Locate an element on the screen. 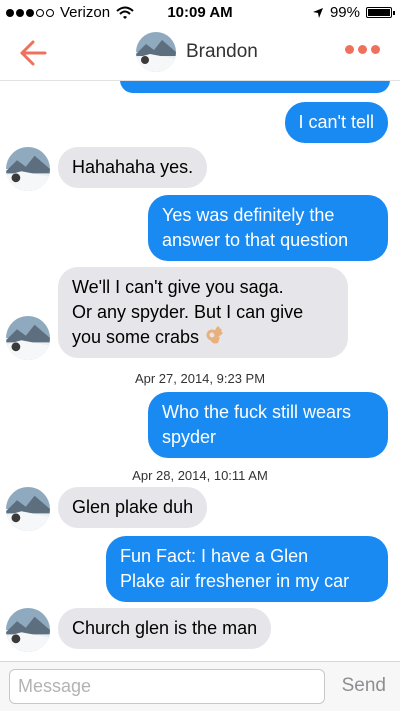 Image resolution: width=400 pixels, height=711 pixels. message-composer: Send is located at coordinates (200, 686).